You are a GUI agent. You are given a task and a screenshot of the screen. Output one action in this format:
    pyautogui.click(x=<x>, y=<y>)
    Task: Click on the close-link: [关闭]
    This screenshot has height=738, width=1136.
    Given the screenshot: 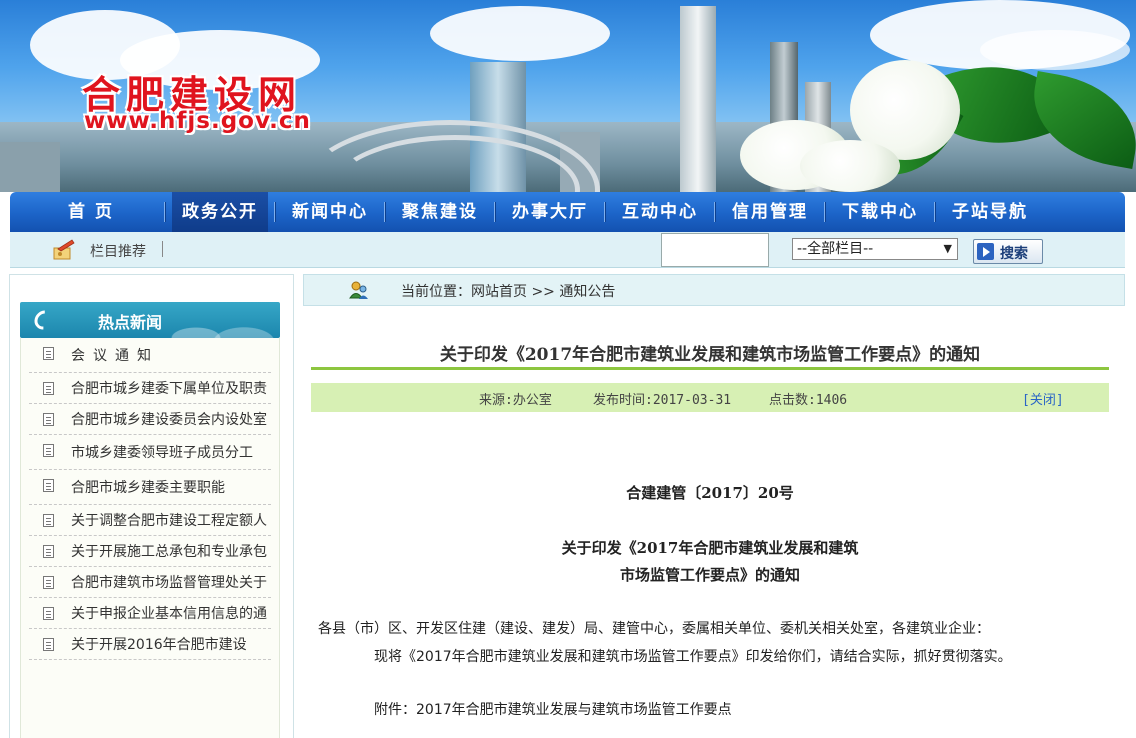 What is the action you would take?
    pyautogui.click(x=1043, y=398)
    